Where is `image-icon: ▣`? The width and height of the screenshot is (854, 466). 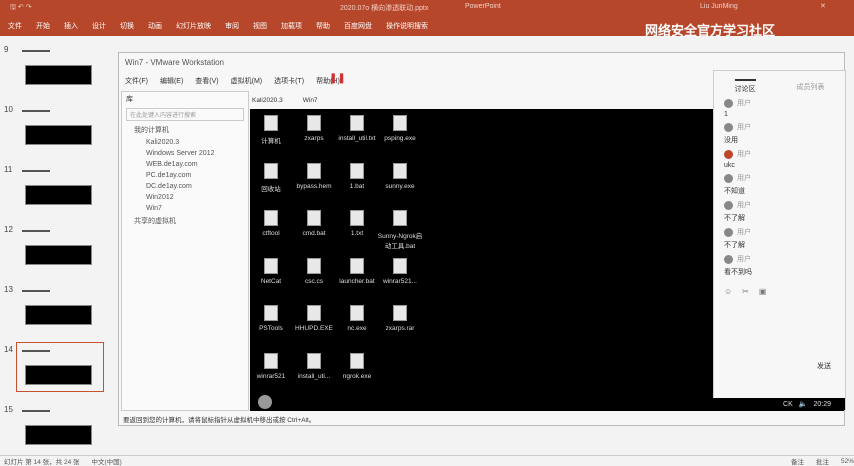 image-icon: ▣ is located at coordinates (763, 291).